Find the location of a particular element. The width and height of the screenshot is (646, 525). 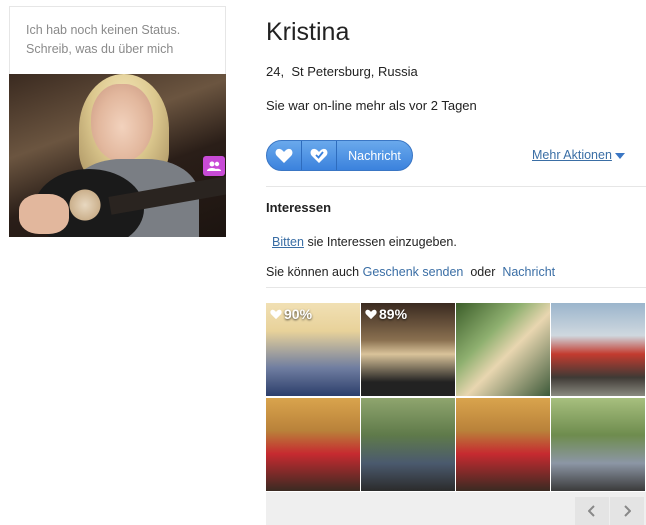

match-badge: 89% is located at coordinates (386, 314).